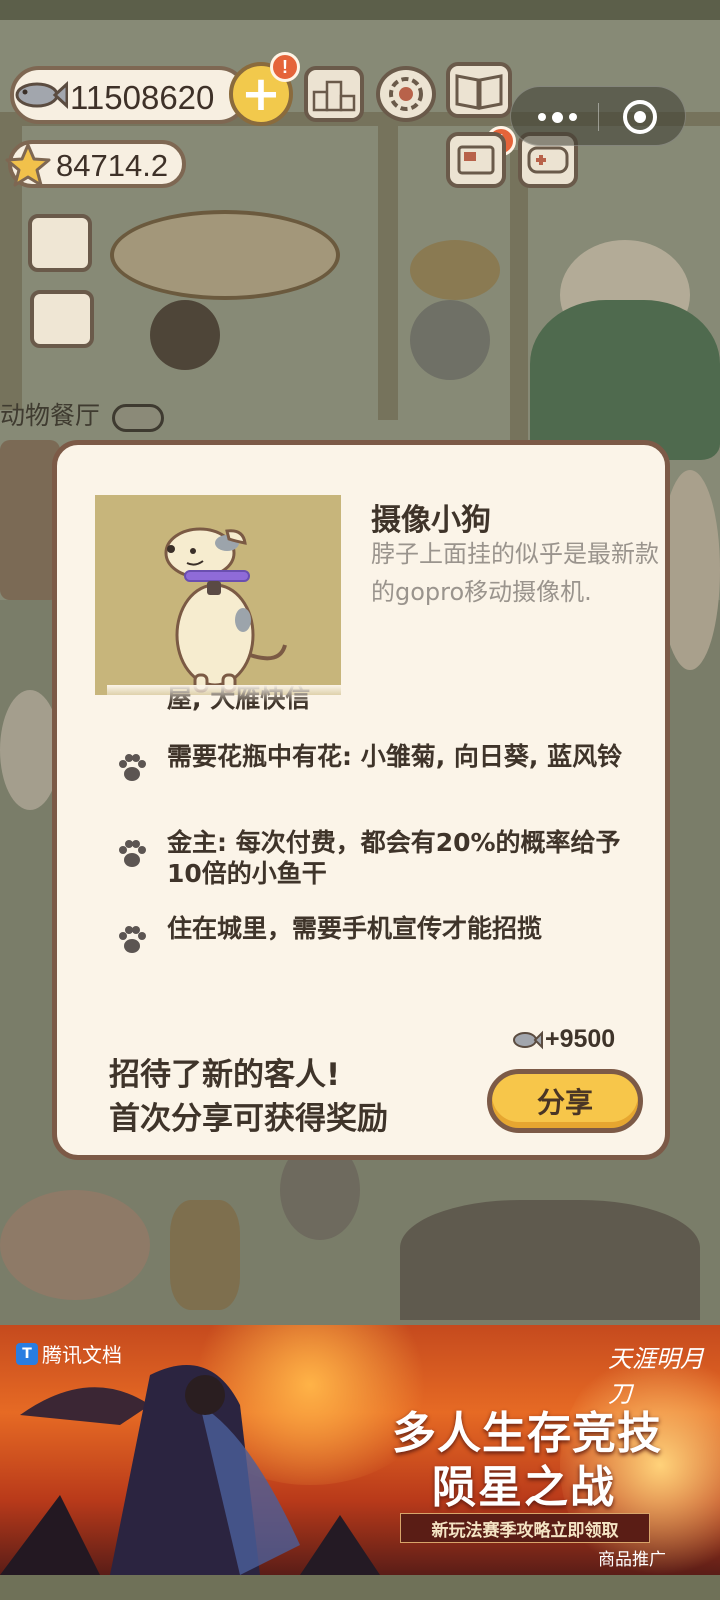 This screenshot has height=1600, width=720. Describe the element at coordinates (62, 319) in the screenshot. I see `gift-icon` at that location.